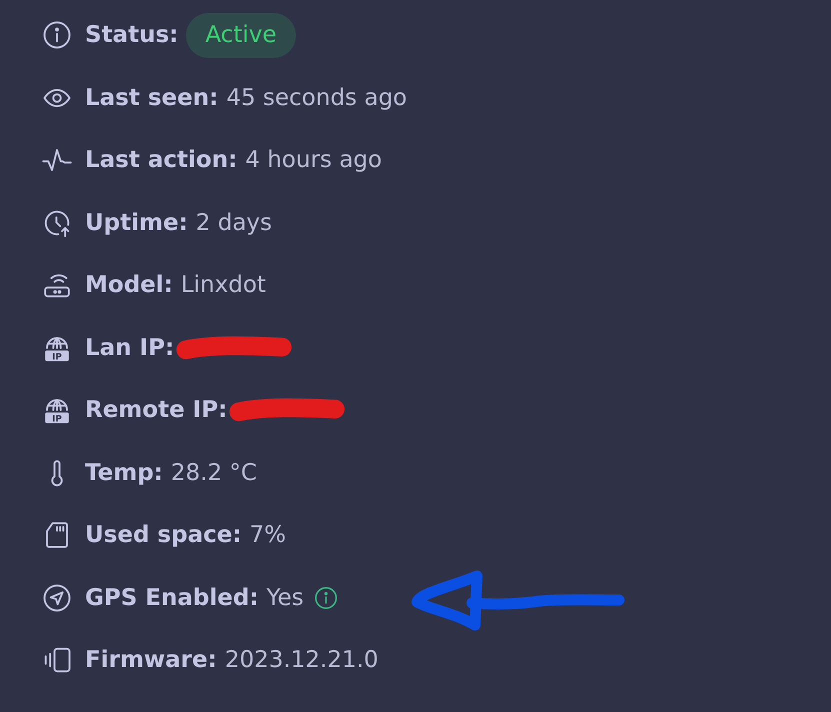 The width and height of the screenshot is (831, 712). I want to click on field-value: 7%, so click(268, 535).